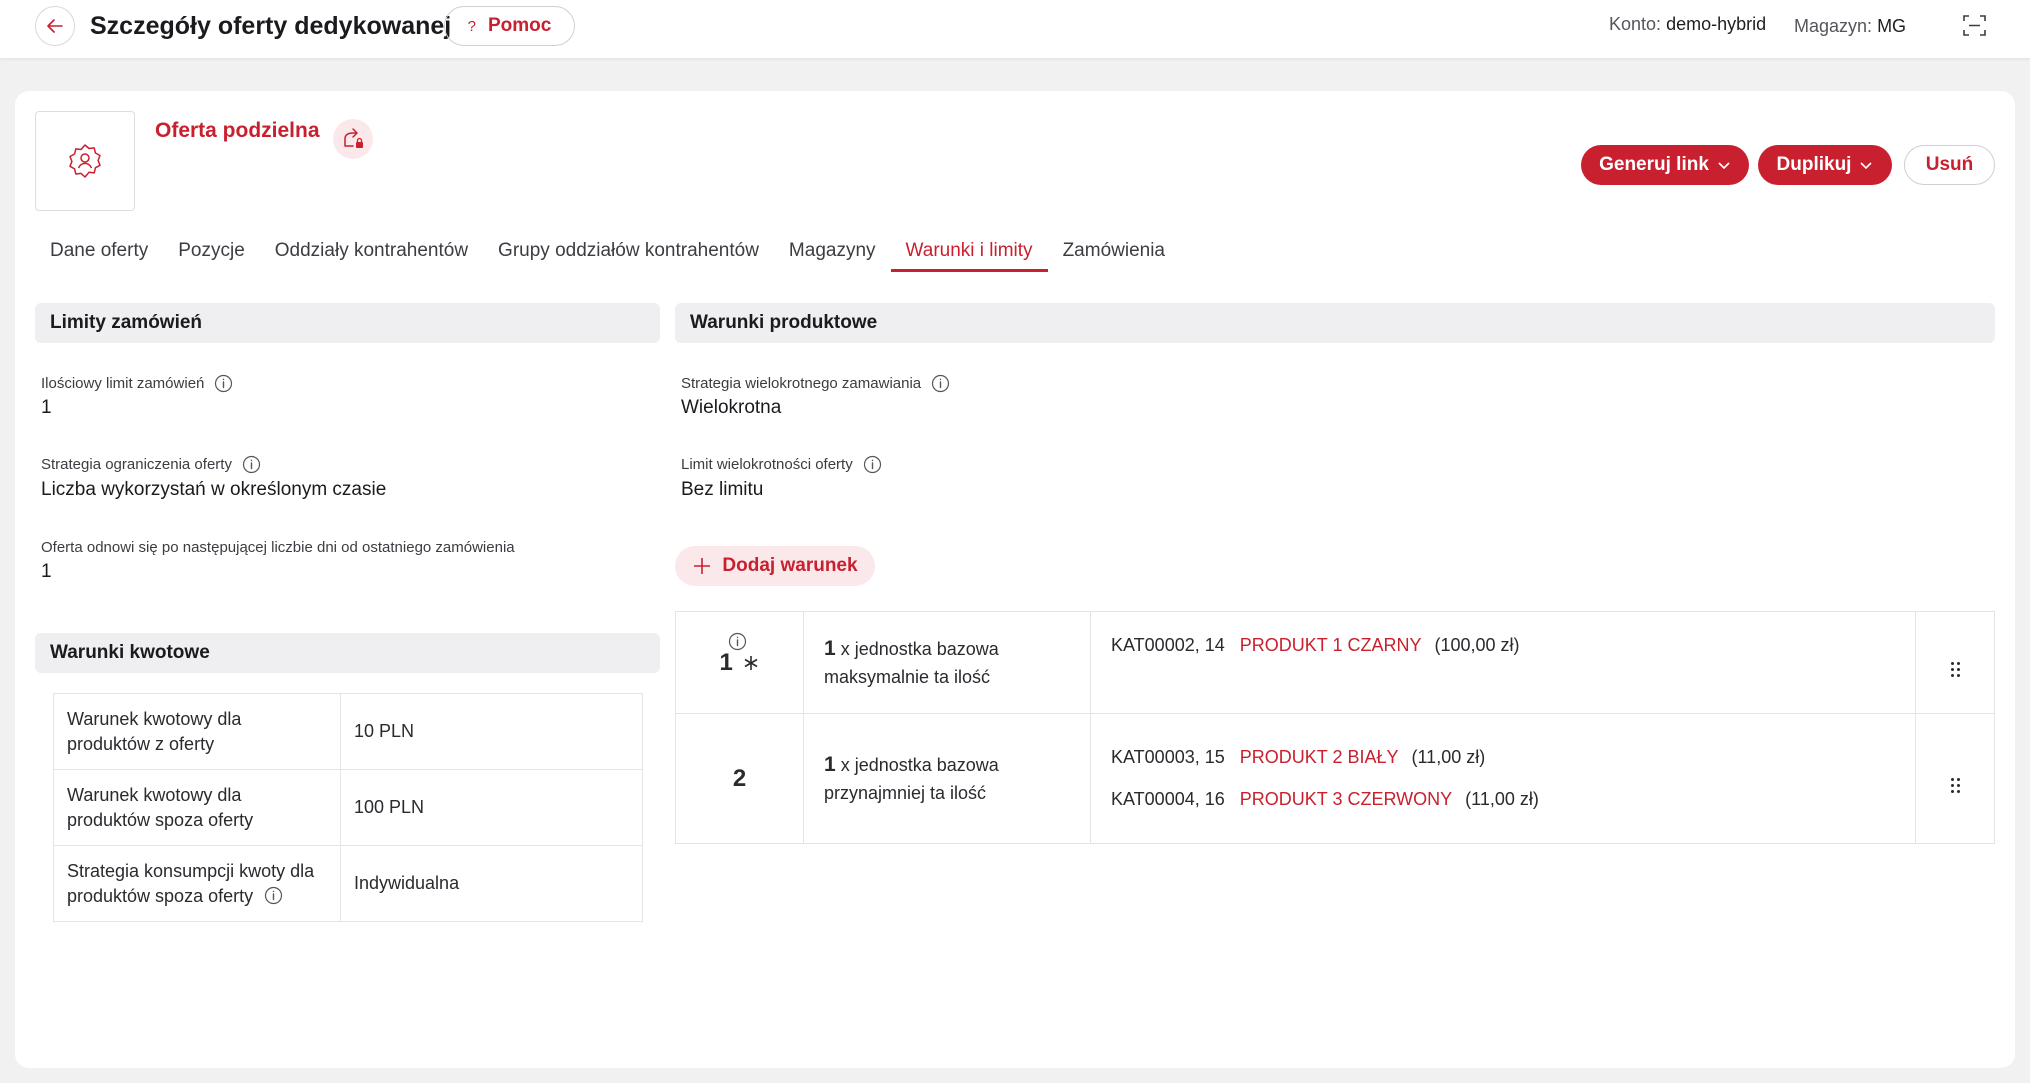  I want to click on multi-limit-value: Bez limitu, so click(722, 489).